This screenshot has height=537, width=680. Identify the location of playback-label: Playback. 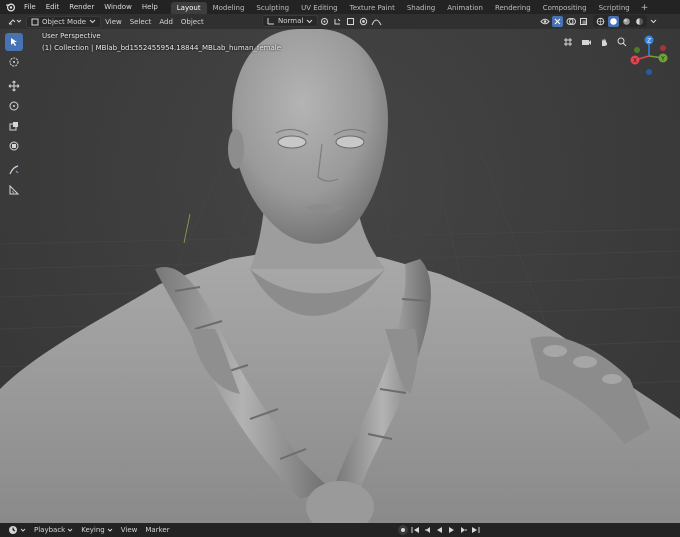
(50, 530).